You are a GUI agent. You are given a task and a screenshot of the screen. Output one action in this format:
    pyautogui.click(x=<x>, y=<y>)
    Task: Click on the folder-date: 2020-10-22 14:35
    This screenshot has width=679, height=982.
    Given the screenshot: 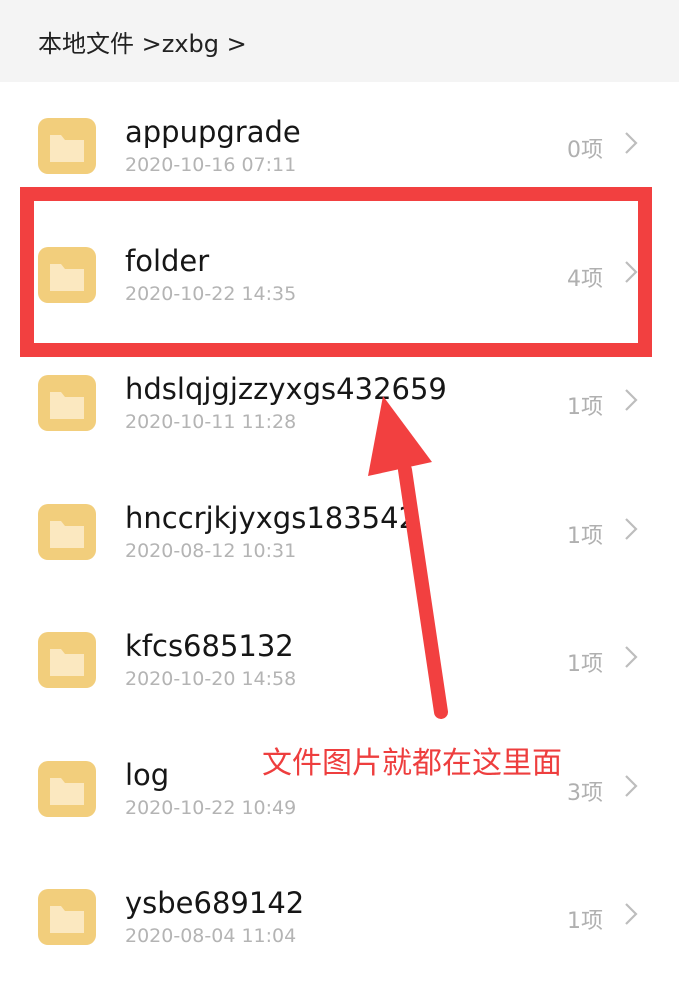 What is the action you would take?
    pyautogui.click(x=211, y=293)
    